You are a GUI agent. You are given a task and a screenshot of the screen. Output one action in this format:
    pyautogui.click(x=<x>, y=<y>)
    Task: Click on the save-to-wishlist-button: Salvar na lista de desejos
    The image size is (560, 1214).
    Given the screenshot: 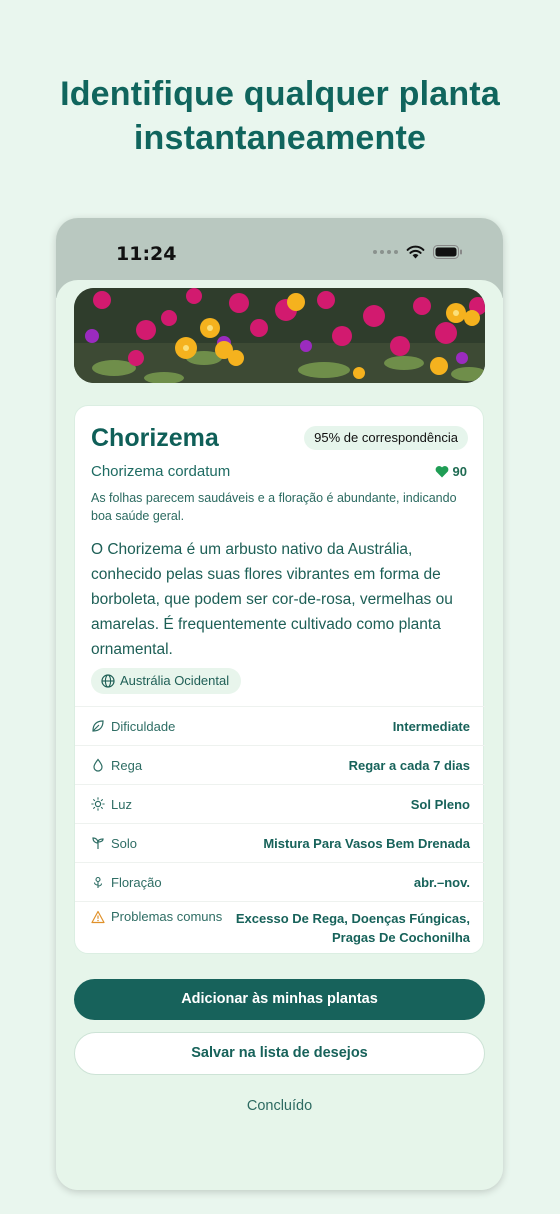 What is the action you would take?
    pyautogui.click(x=279, y=1053)
    